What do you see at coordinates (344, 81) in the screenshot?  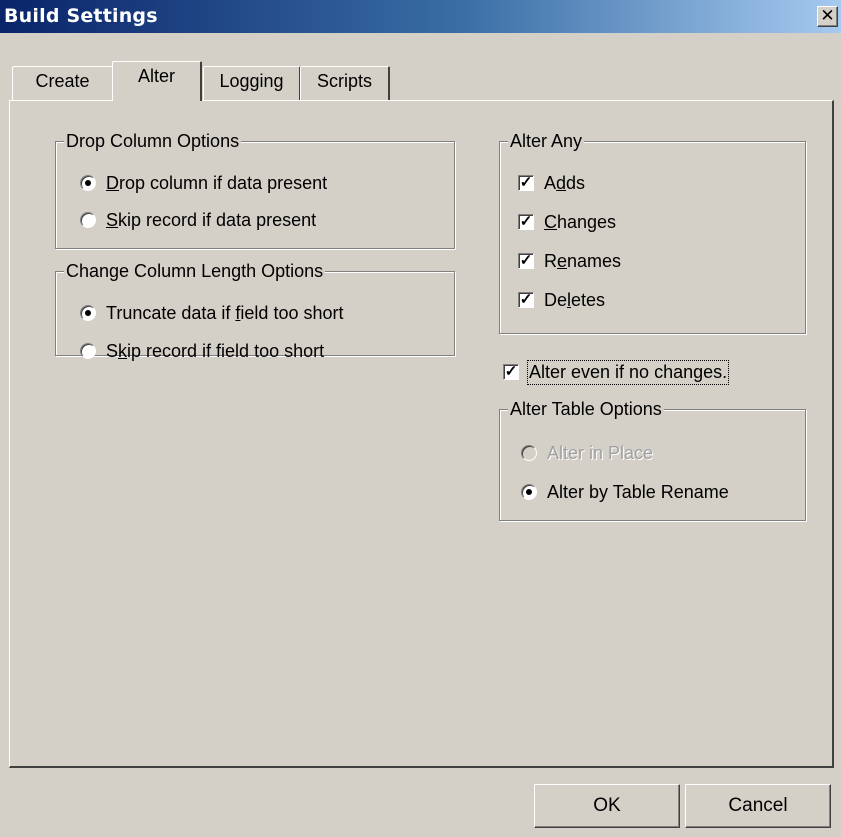 I see `tab-label: Scripts` at bounding box center [344, 81].